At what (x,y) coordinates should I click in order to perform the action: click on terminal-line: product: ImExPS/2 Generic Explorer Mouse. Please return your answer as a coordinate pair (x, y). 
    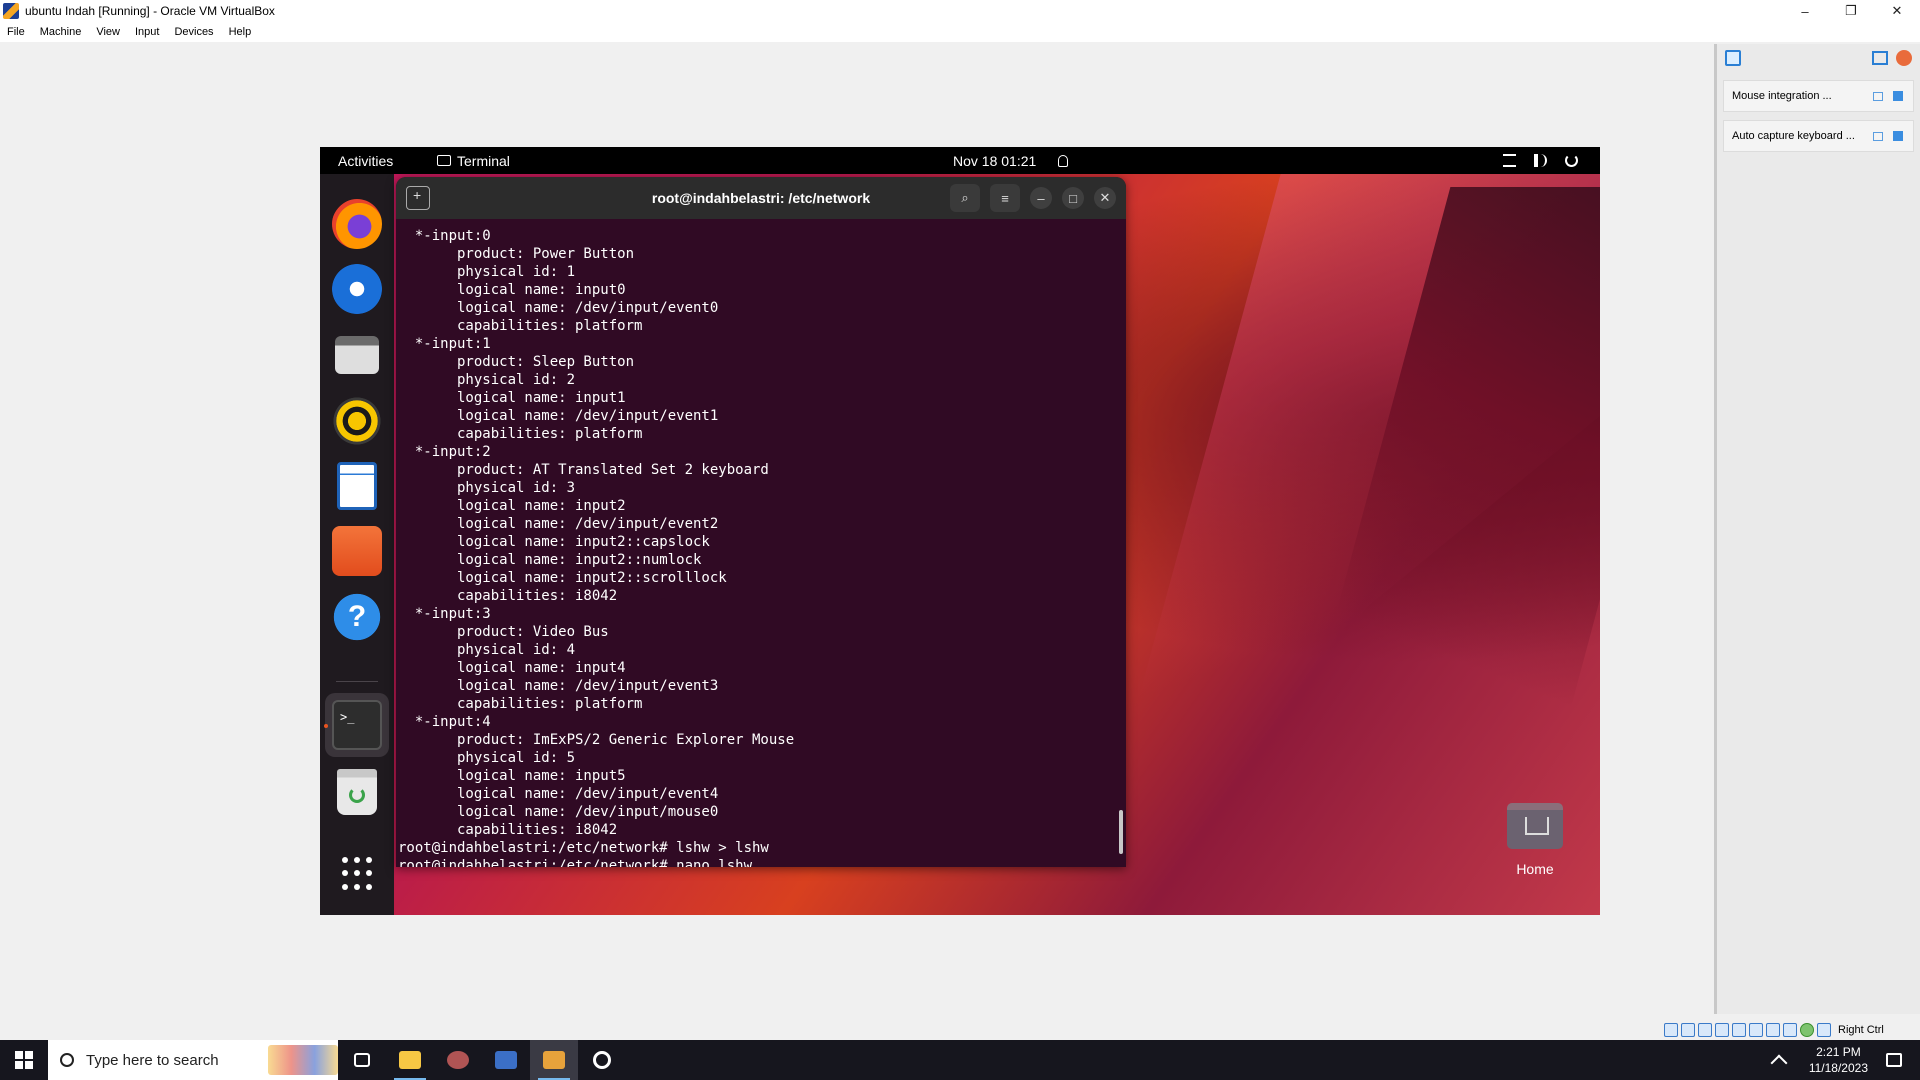
    Looking at the image, I should click on (596, 740).